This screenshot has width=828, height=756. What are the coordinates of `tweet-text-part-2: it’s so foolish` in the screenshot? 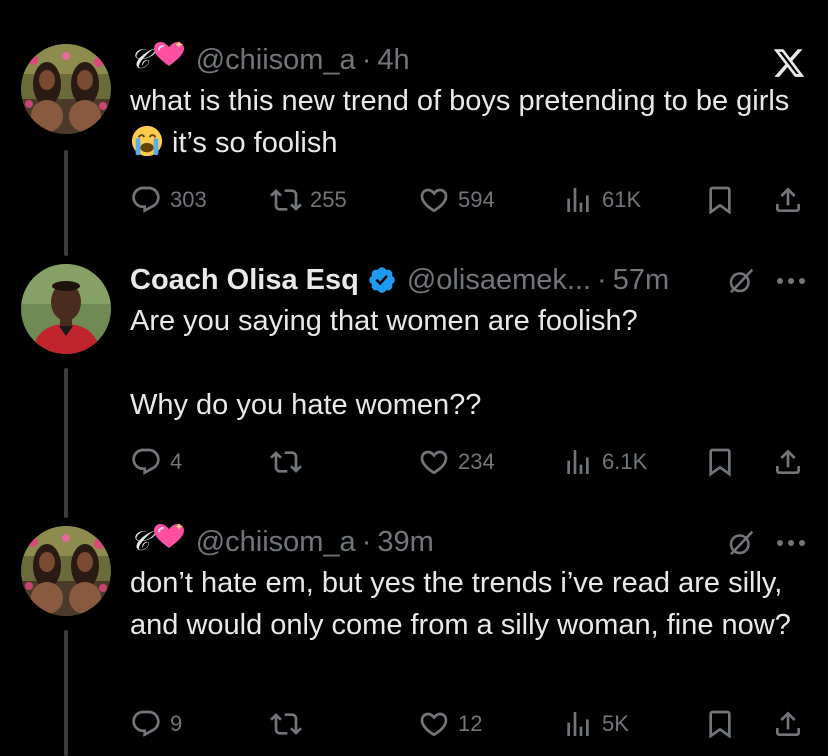 It's located at (255, 143).